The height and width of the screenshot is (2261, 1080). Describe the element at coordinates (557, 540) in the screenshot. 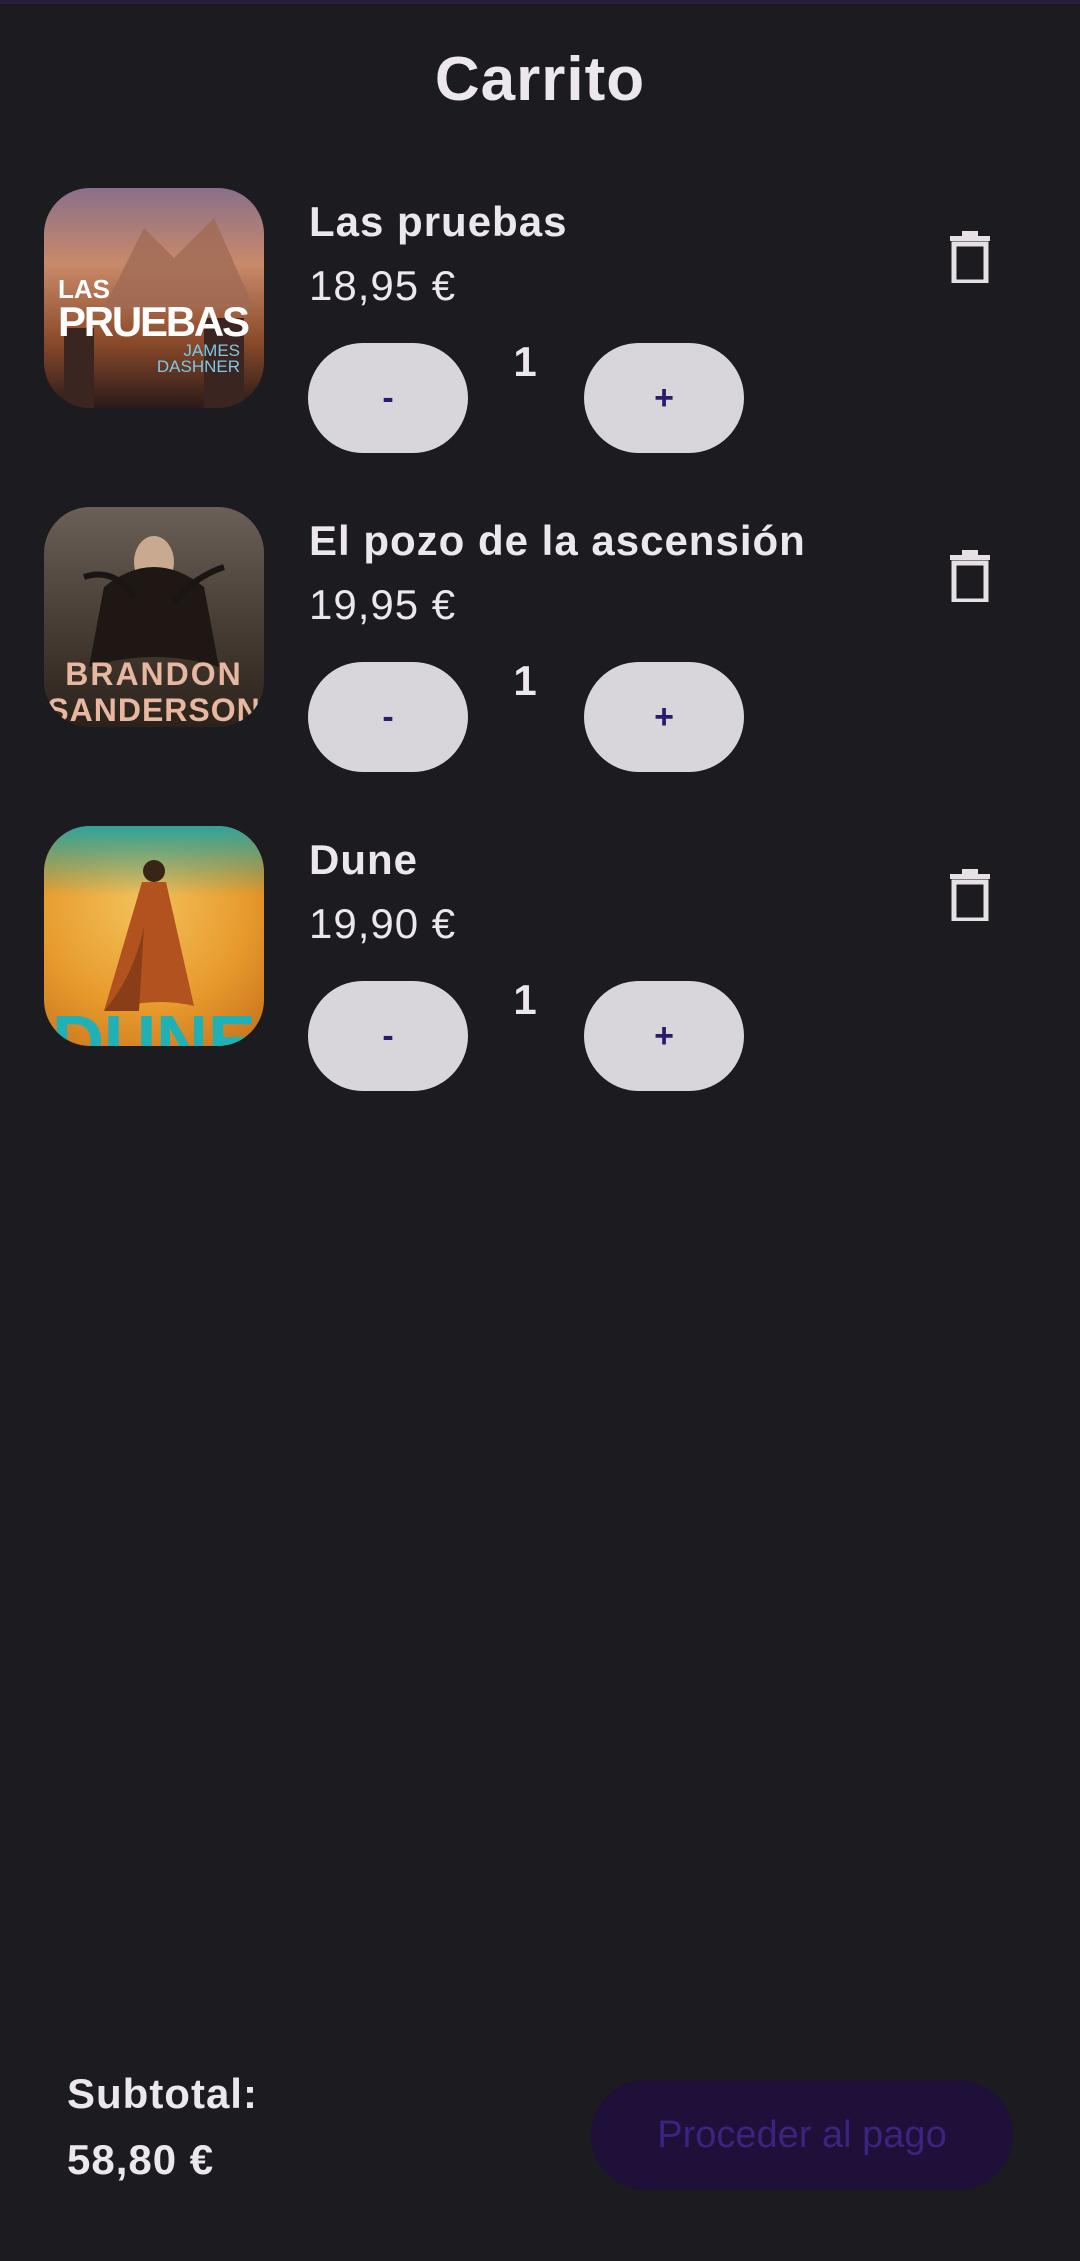

I see `item-title: El pozo de la ascensión` at that location.